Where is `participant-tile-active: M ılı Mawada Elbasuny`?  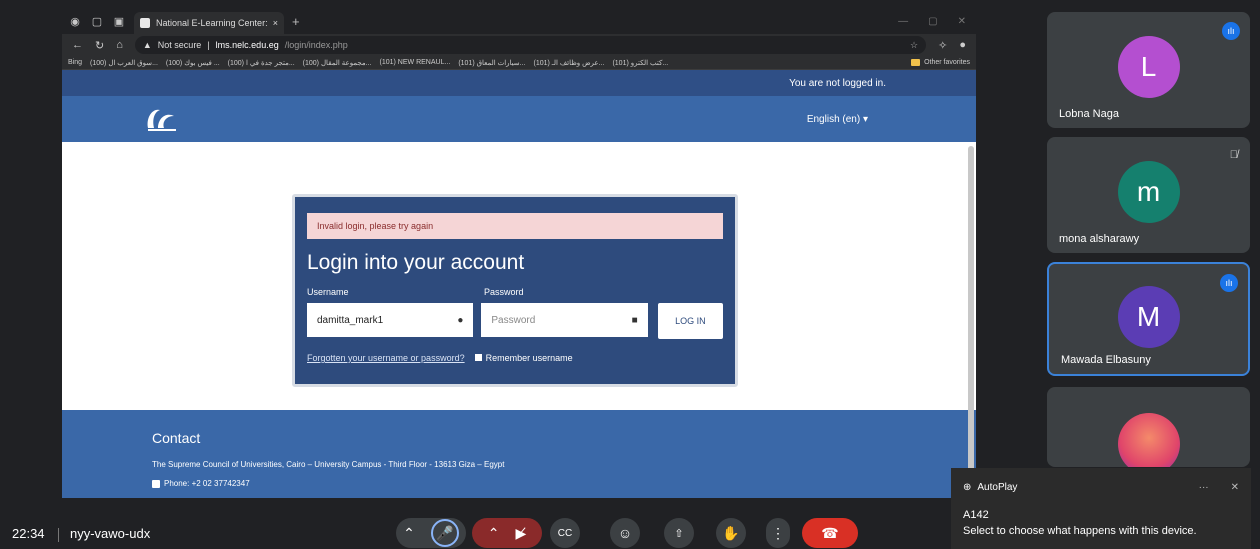 participant-tile-active: M ılı Mawada Elbasuny is located at coordinates (1148, 319).